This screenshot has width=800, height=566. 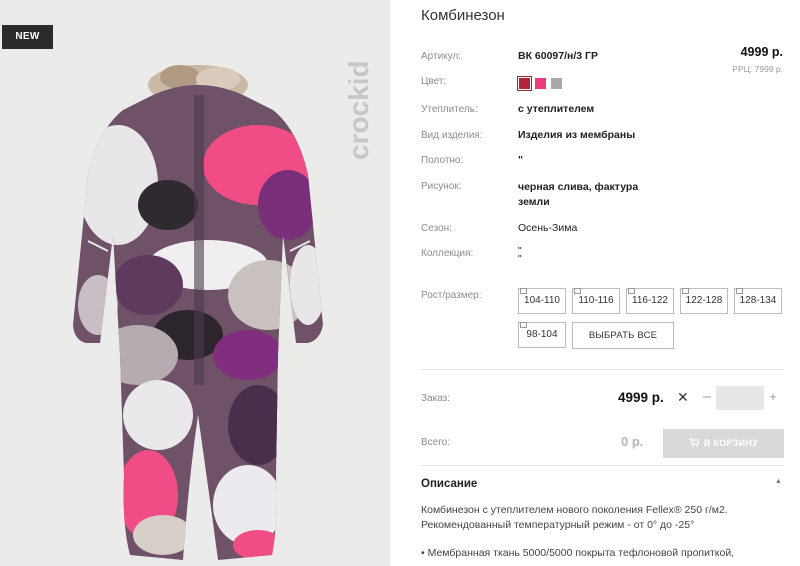 I want to click on product-price: 4999 р., so click(x=761, y=52).